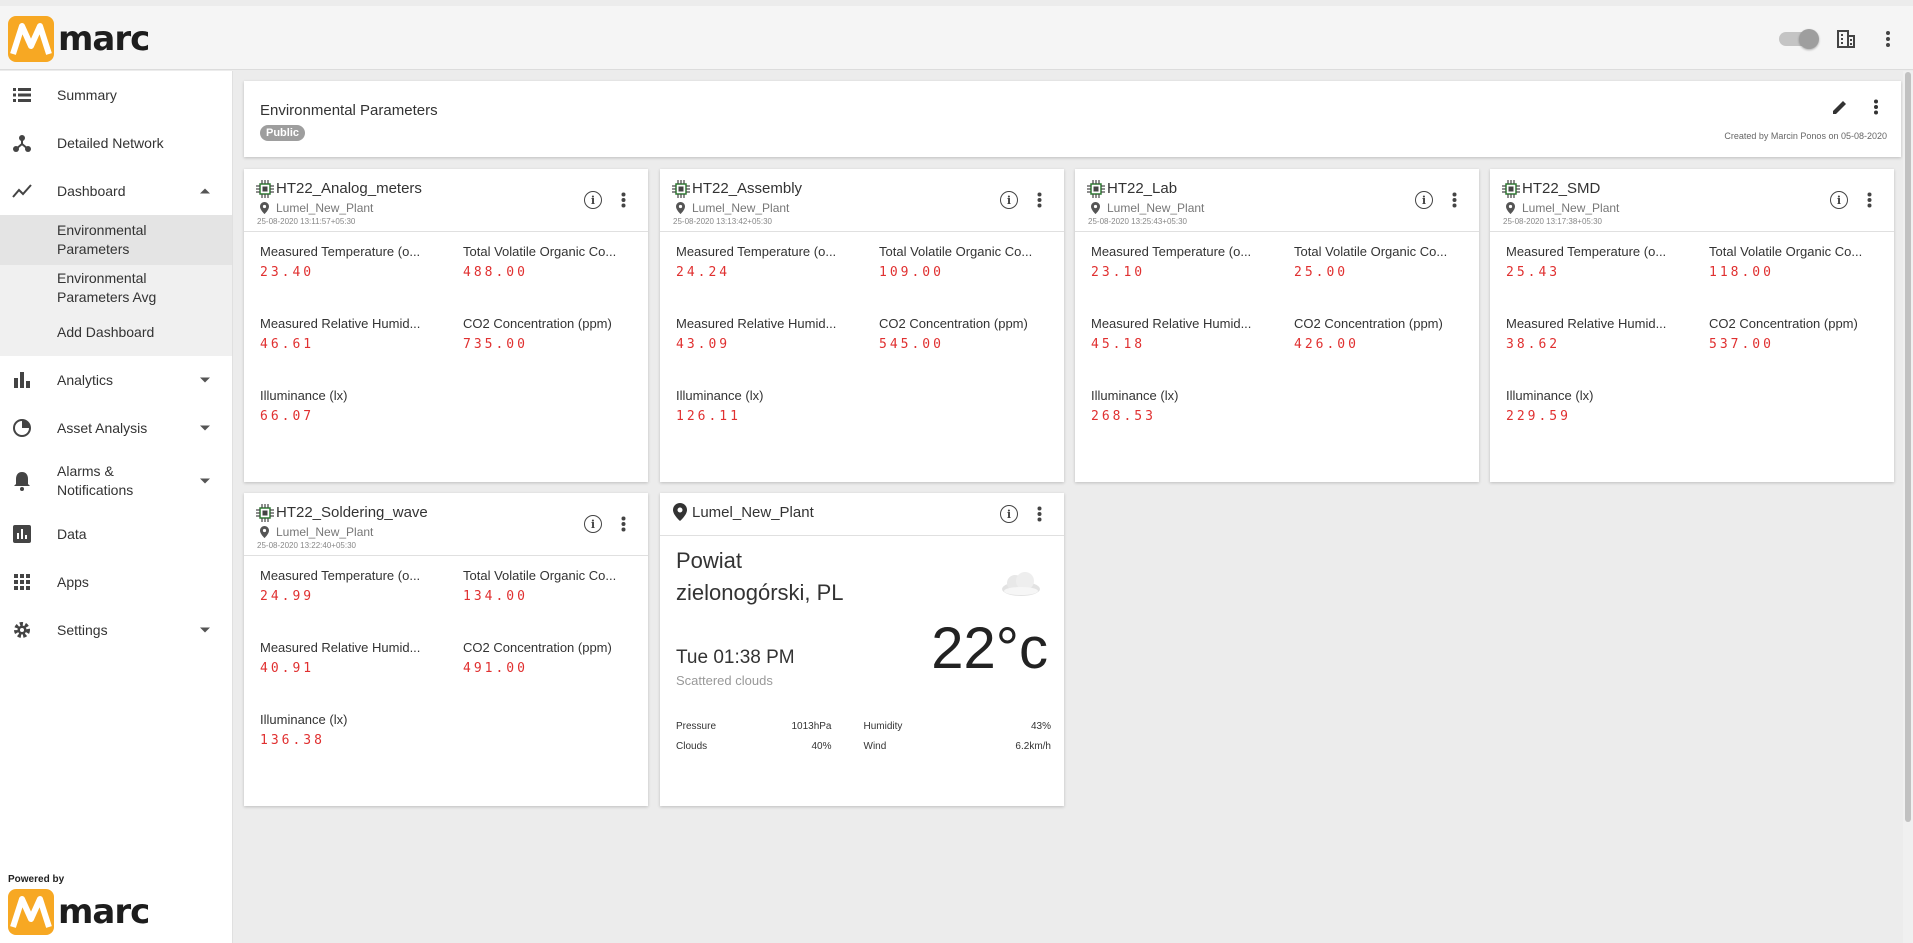 The width and height of the screenshot is (1913, 943). Describe the element at coordinates (116, 240) in the screenshot. I see `sidebar-subitem-environmental-parameters: Environmental Parameters` at that location.